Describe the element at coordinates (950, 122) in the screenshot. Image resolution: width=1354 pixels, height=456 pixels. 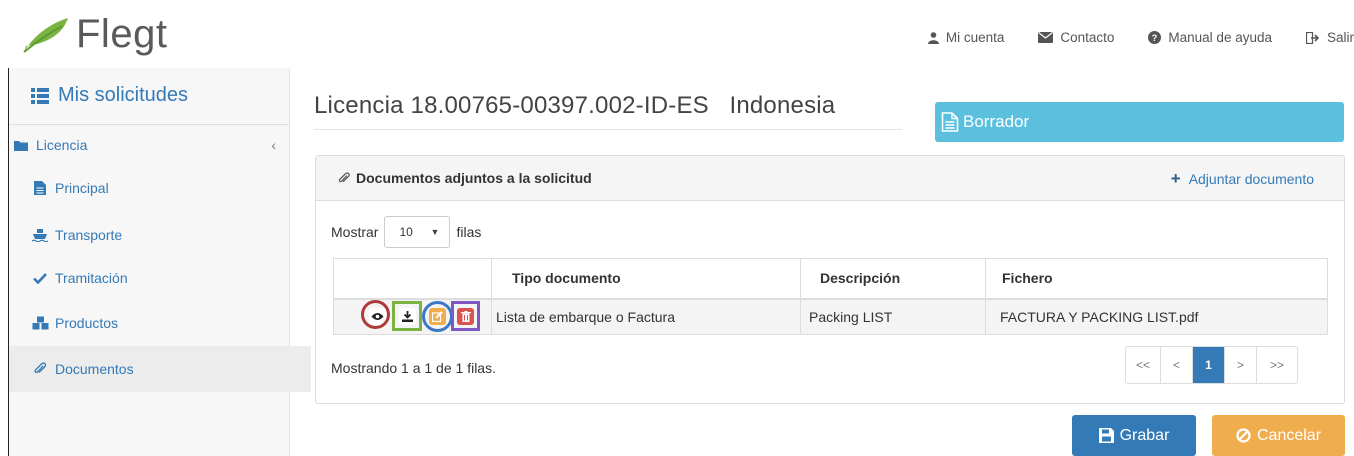
I see `file-text-icon` at that location.